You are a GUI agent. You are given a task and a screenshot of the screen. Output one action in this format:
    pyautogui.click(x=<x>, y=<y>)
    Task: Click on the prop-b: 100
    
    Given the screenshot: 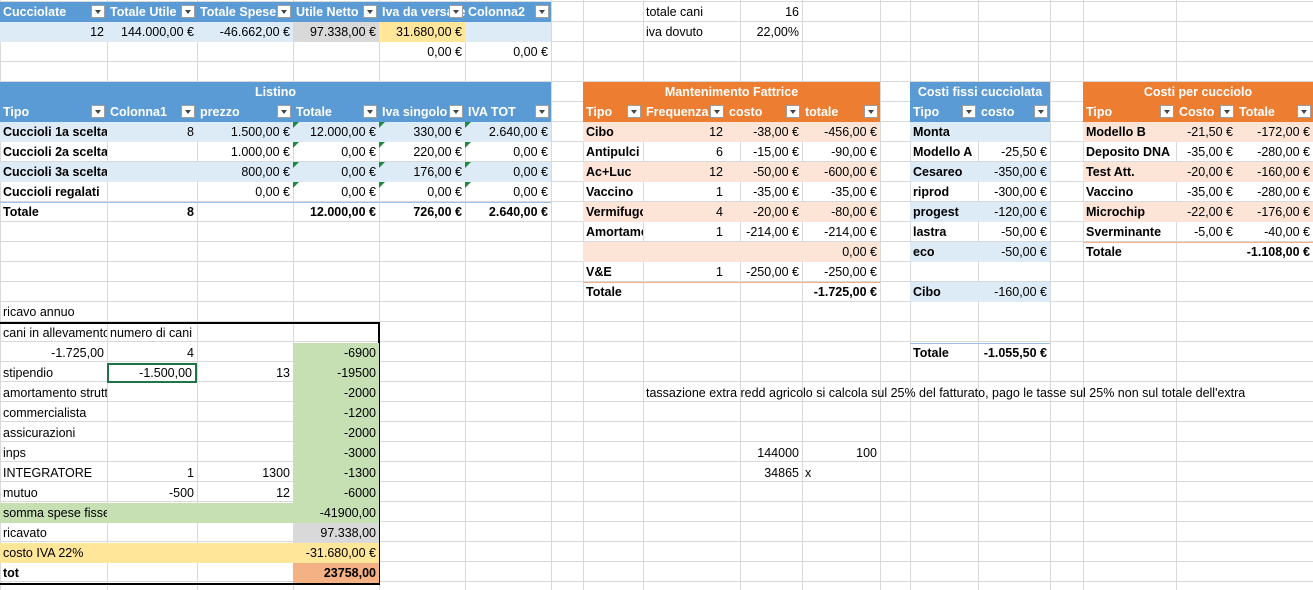 What is the action you would take?
    pyautogui.click(x=841, y=453)
    